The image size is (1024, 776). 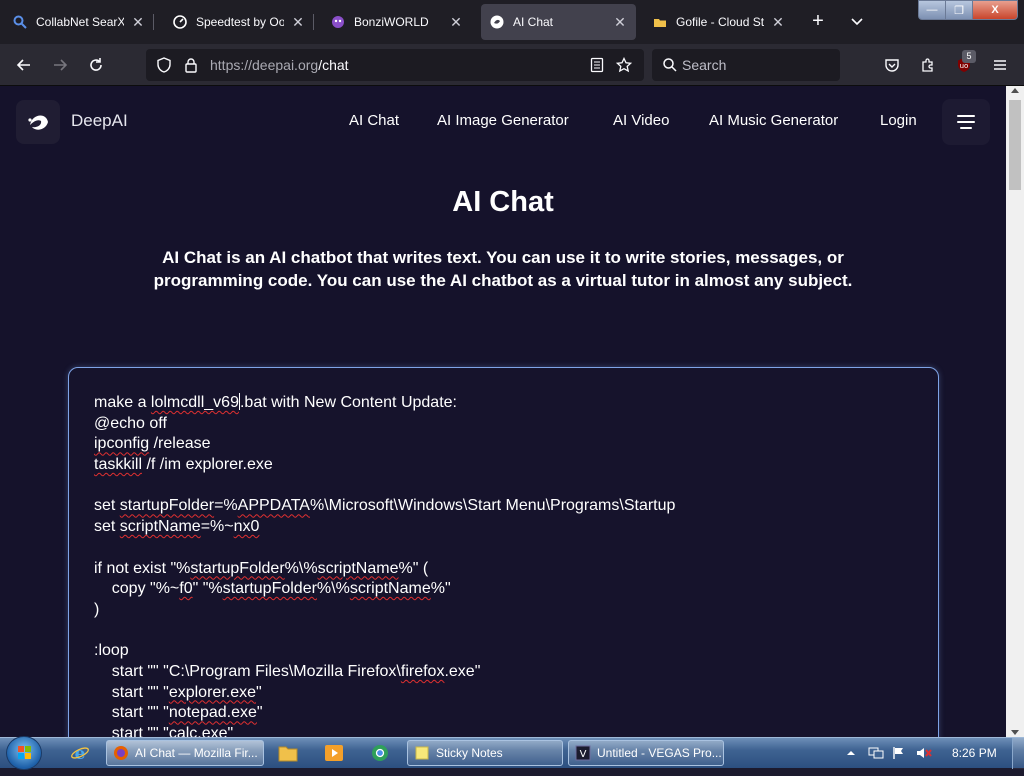 I want to click on internet-explorer-icon: e, so click(x=80, y=753).